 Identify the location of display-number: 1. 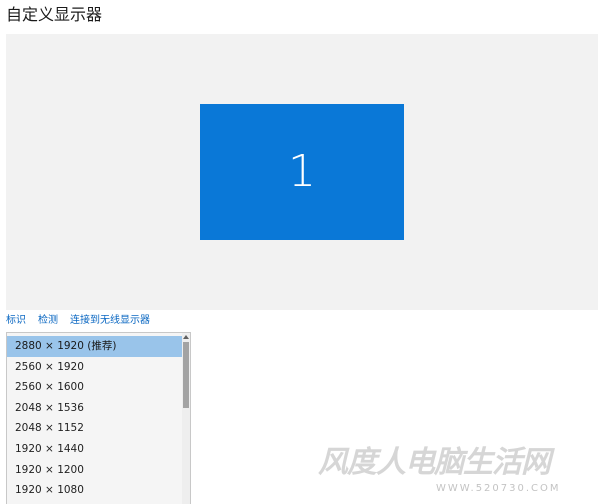
(302, 171).